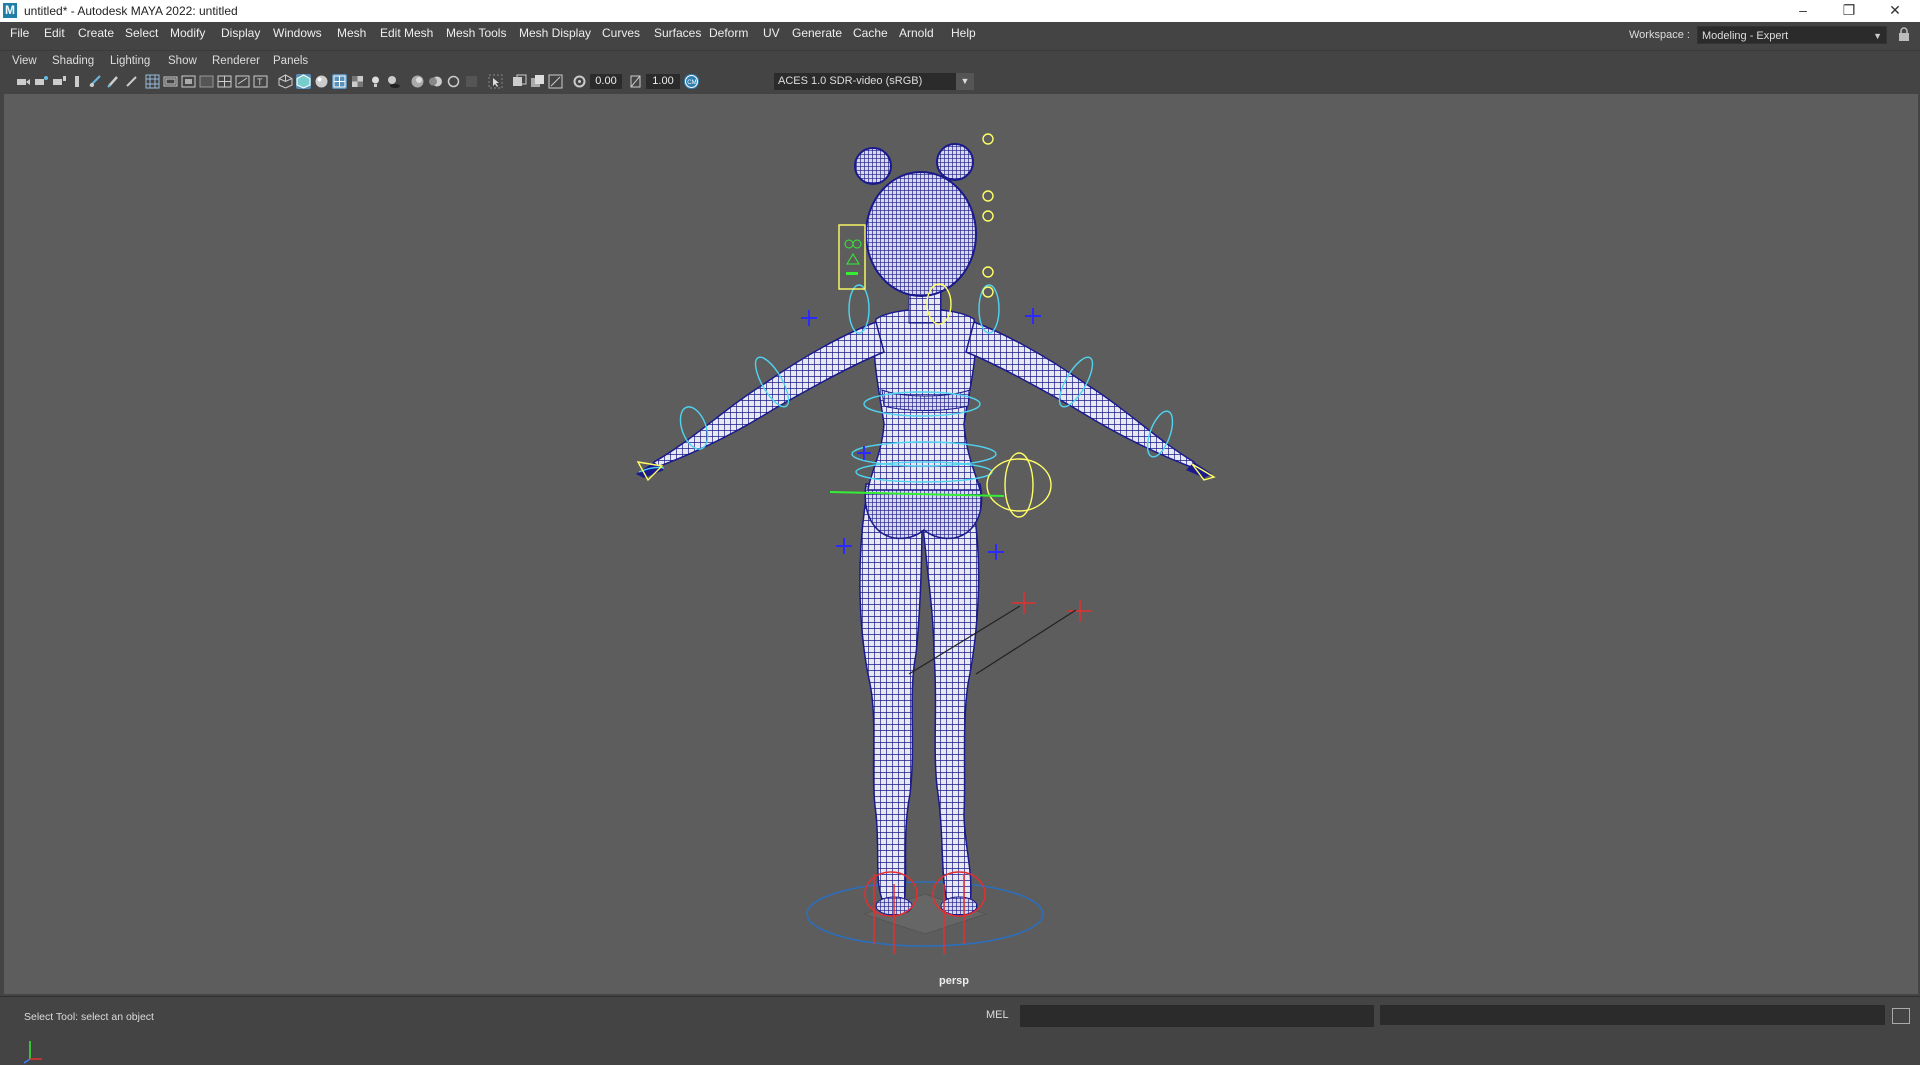 This screenshot has height=1065, width=1920. Describe the element at coordinates (519, 81) in the screenshot. I see `xray-icon` at that location.